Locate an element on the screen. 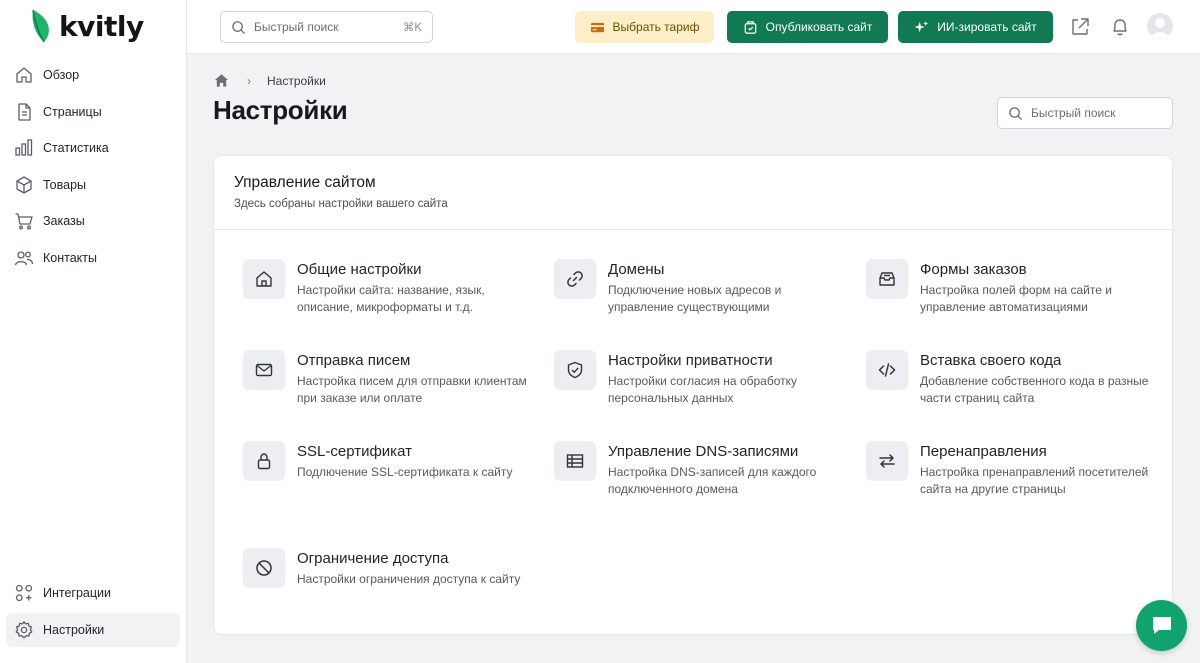  code-icon is located at coordinates (887, 370).